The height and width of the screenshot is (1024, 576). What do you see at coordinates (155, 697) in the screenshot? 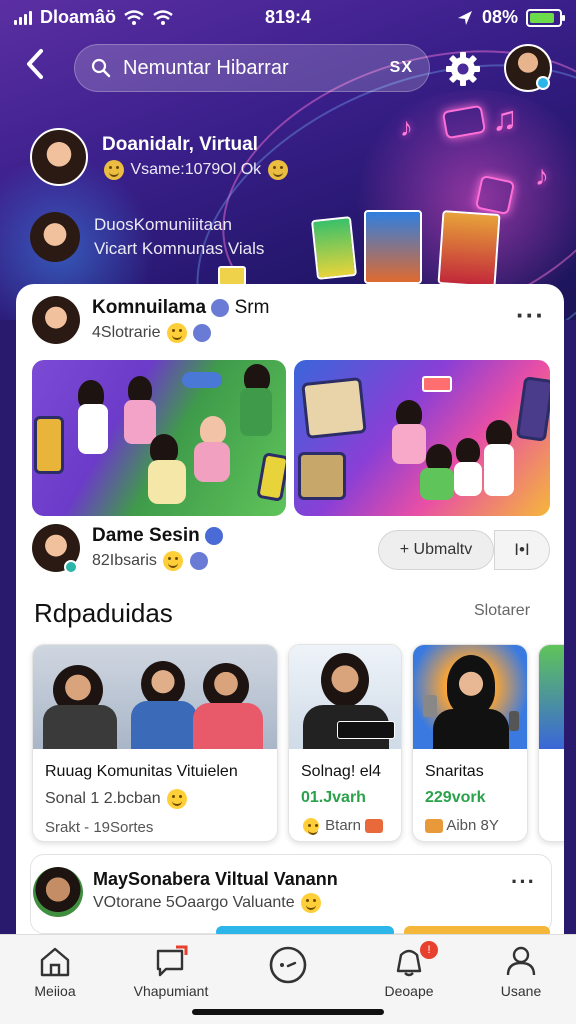
I see `group-photo-image` at bounding box center [155, 697].